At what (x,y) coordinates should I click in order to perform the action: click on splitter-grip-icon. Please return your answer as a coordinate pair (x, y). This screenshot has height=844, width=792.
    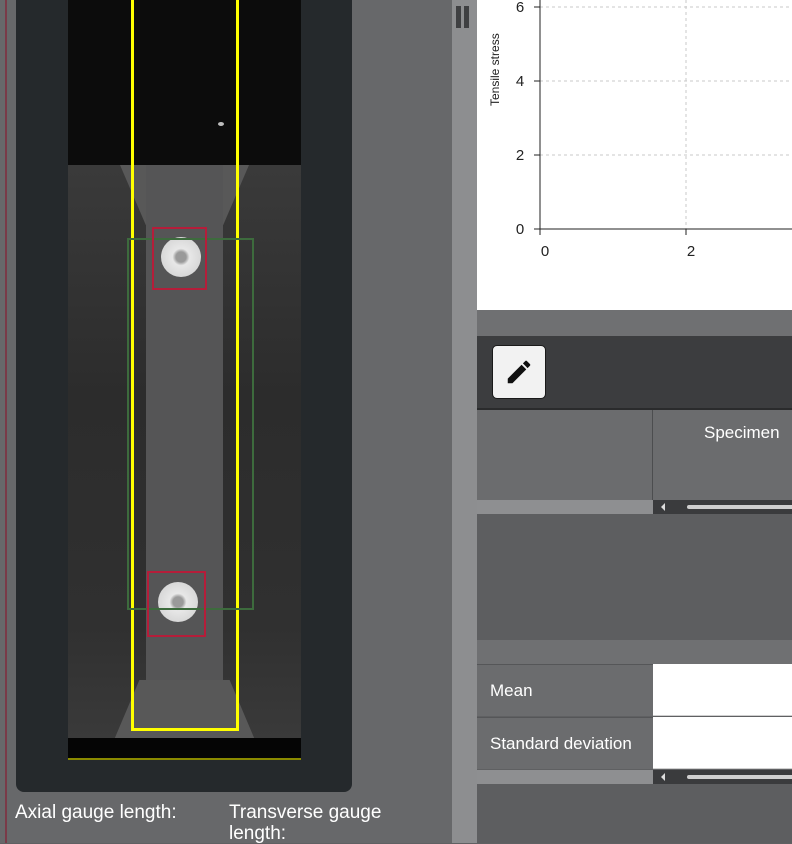
    Looking at the image, I should click on (464, 18).